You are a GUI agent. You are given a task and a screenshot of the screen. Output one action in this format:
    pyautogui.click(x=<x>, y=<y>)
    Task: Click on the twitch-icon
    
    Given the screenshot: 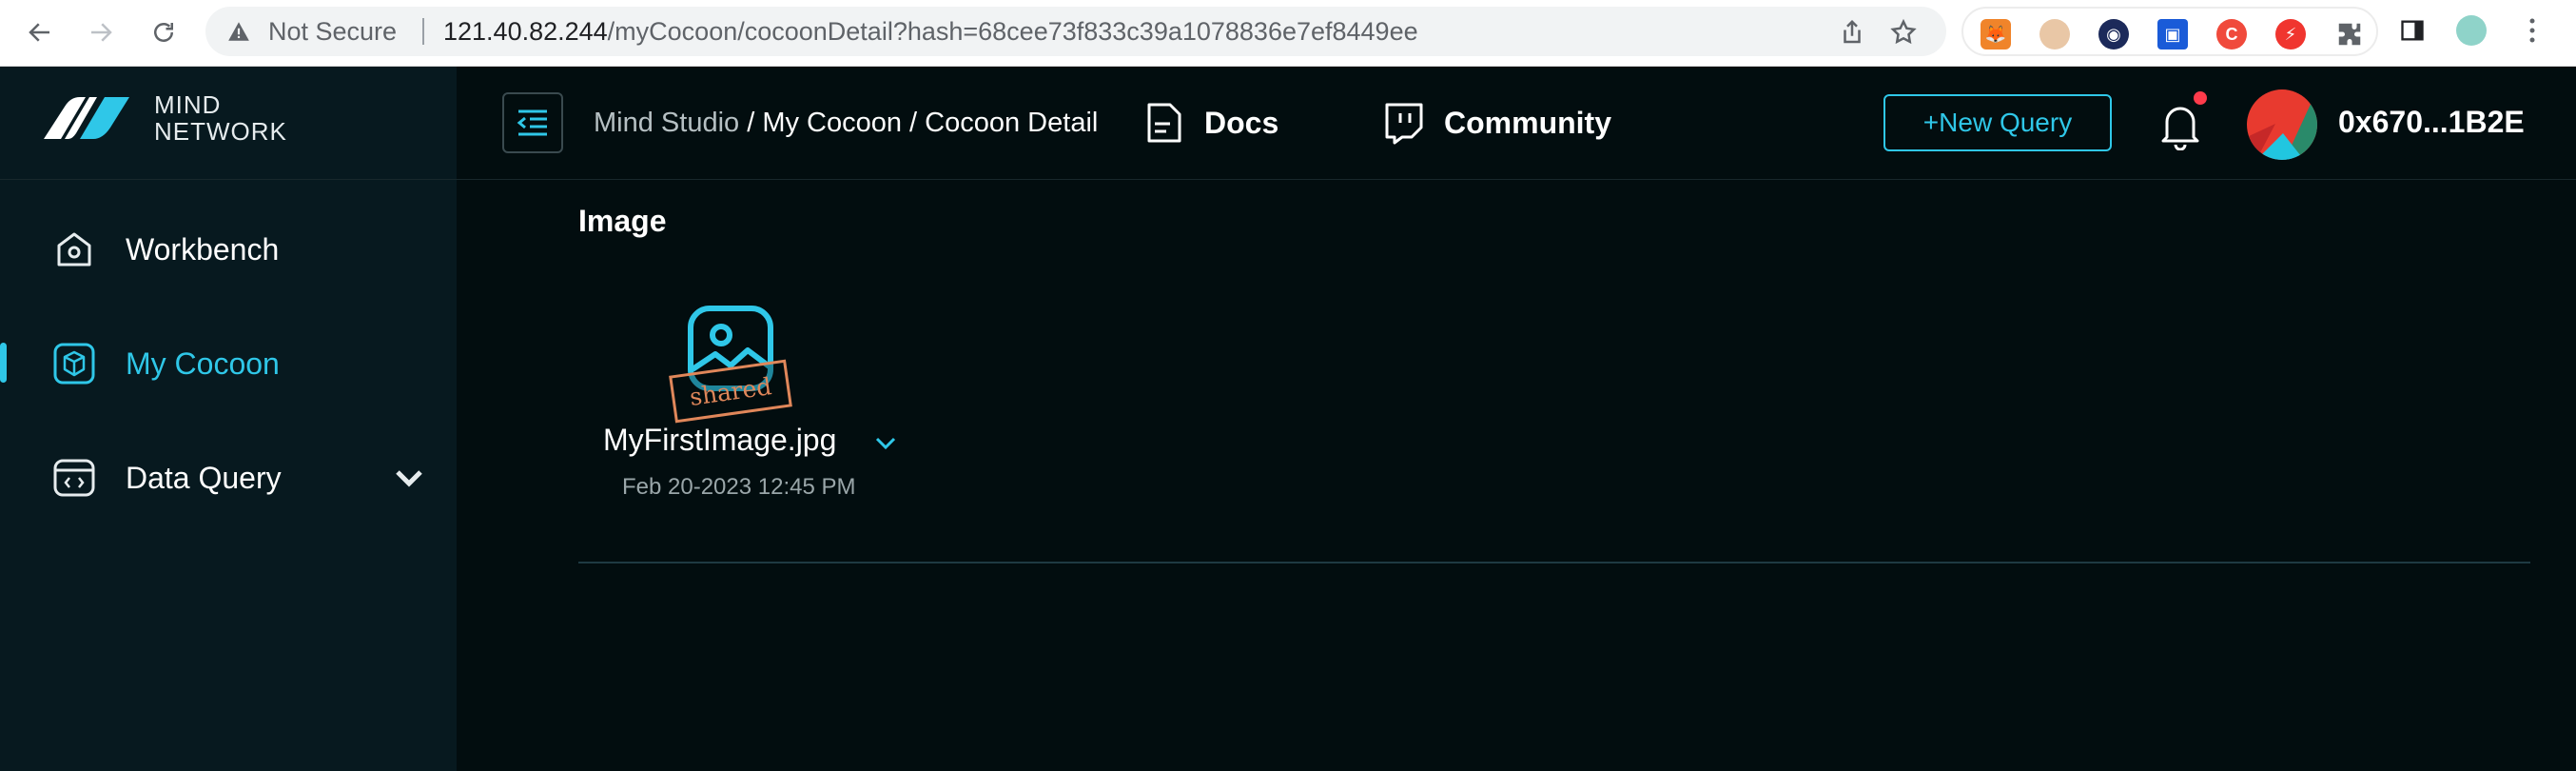 What is the action you would take?
    pyautogui.click(x=1404, y=124)
    